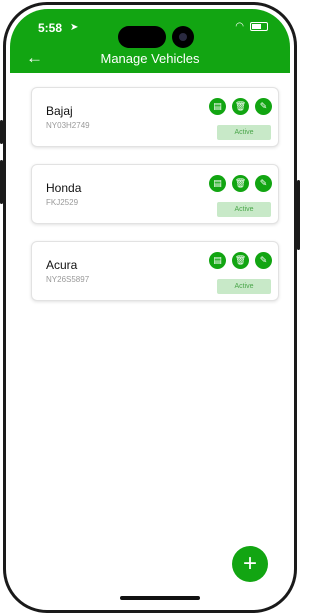  What do you see at coordinates (62, 265) in the screenshot?
I see `vehicle-name: Acura` at bounding box center [62, 265].